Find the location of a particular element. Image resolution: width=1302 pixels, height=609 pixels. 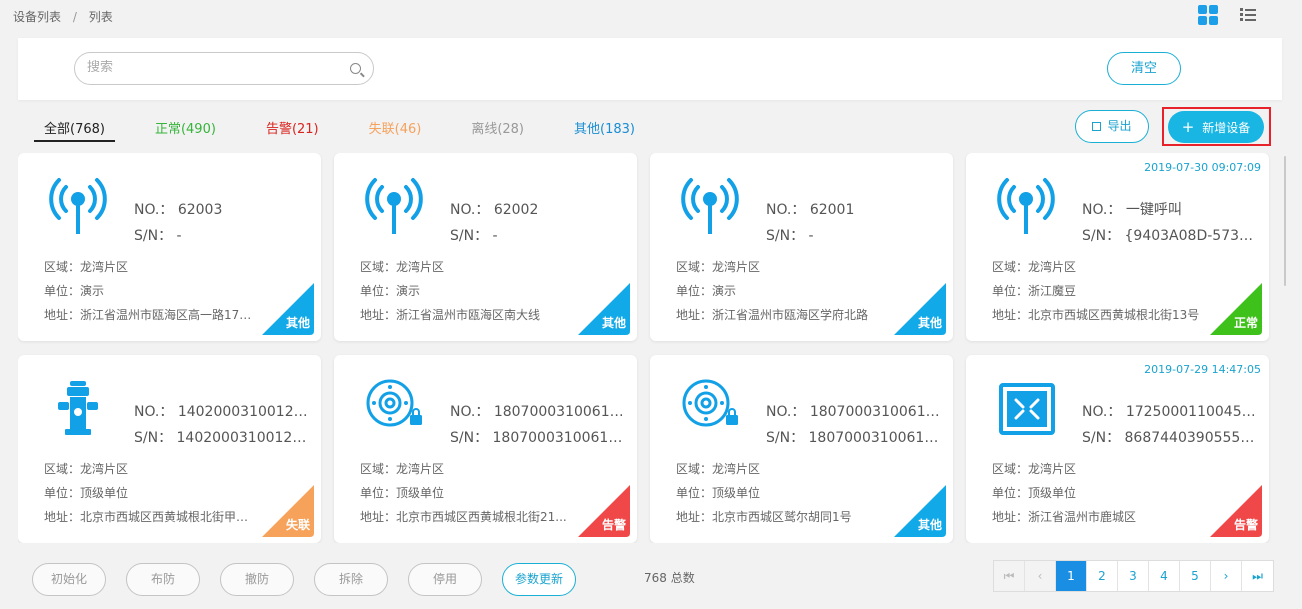

search-icon is located at coordinates (355, 68).